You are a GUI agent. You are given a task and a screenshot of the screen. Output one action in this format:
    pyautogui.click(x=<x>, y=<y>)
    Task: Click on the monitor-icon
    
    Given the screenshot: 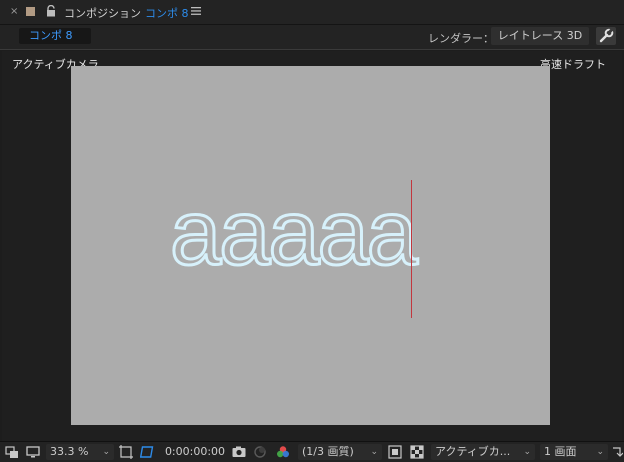 What is the action you would take?
    pyautogui.click(x=33, y=452)
    